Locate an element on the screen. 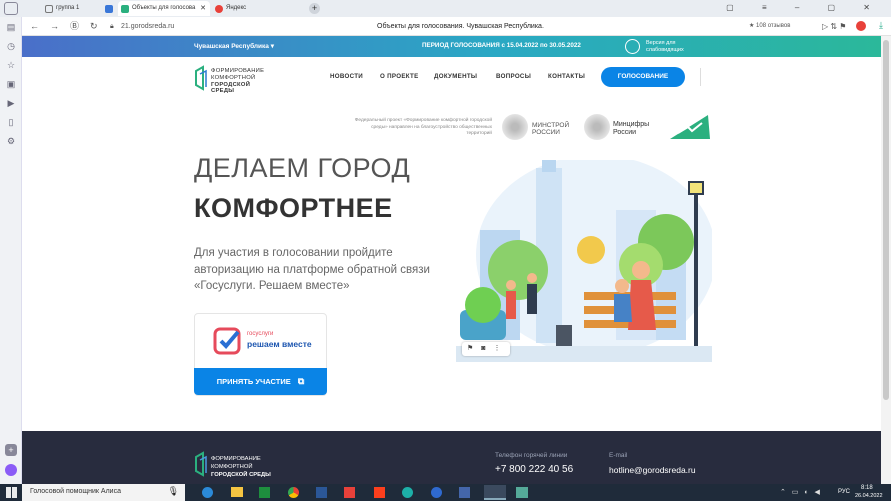 This screenshot has height=501, width=891. thunderbird-app-icon is located at coordinates (436, 492).